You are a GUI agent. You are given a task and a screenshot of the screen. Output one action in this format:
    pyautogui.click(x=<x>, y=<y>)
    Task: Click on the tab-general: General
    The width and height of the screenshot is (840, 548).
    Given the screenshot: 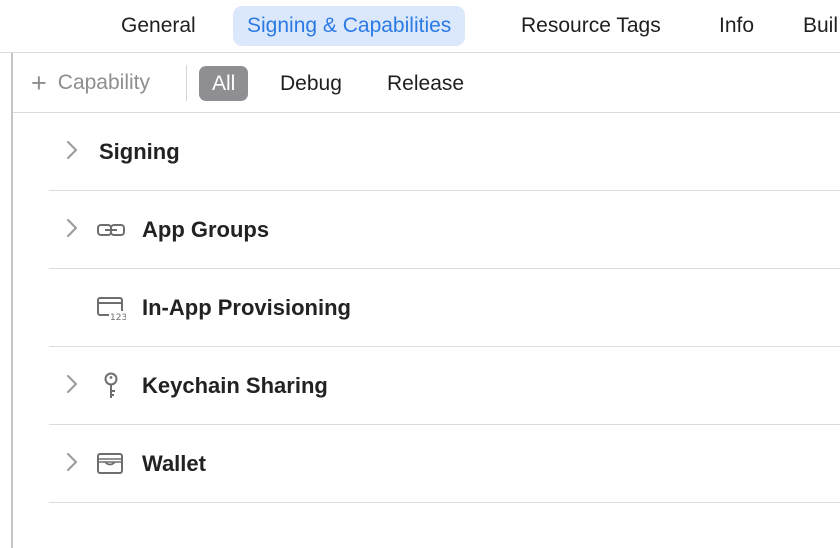 What is the action you would take?
    pyautogui.click(x=158, y=26)
    